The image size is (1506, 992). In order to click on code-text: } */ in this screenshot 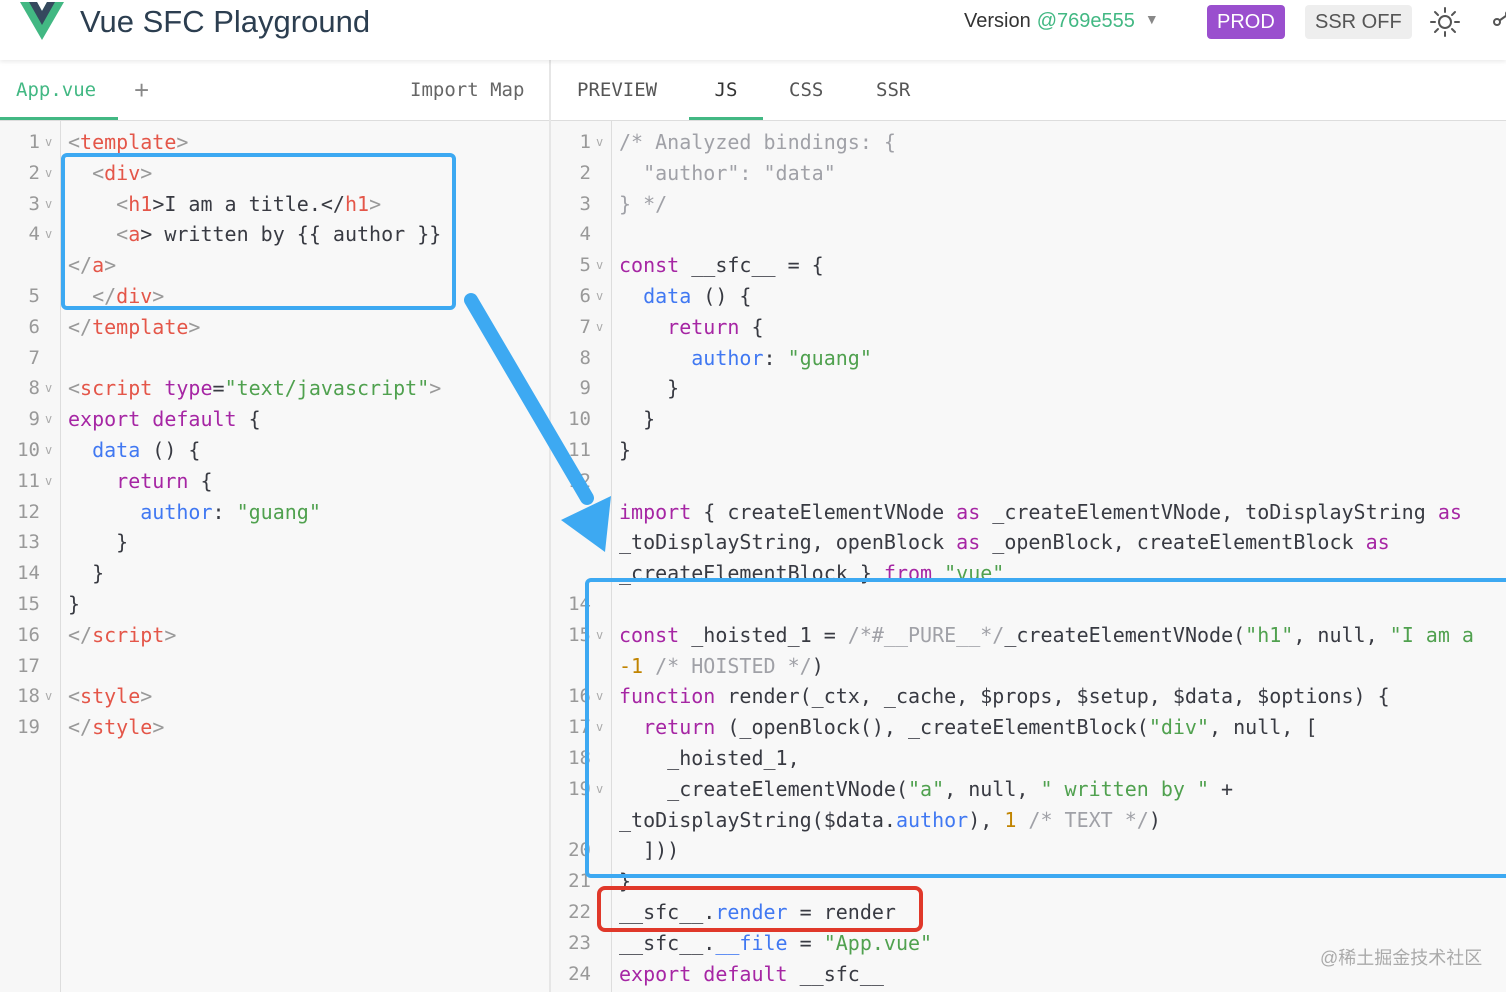, I will do `click(643, 204)`.